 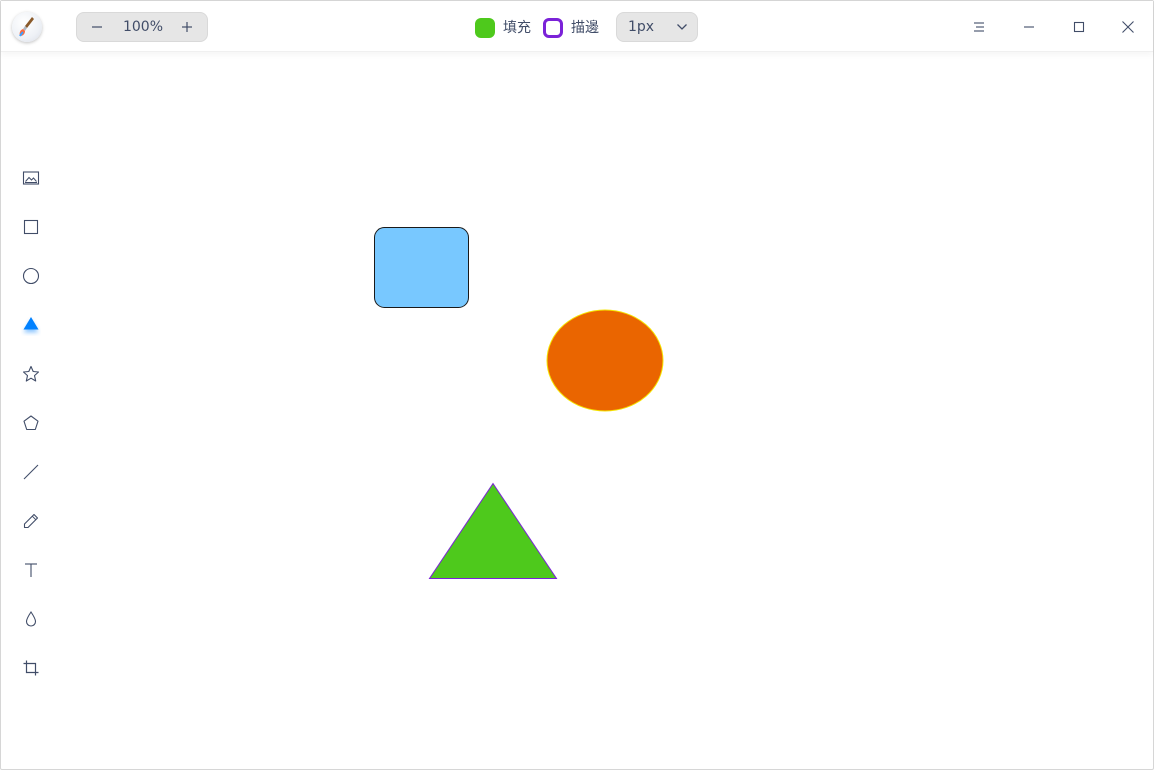 What do you see at coordinates (682, 27) in the screenshot?
I see `chevron-down-icon` at bounding box center [682, 27].